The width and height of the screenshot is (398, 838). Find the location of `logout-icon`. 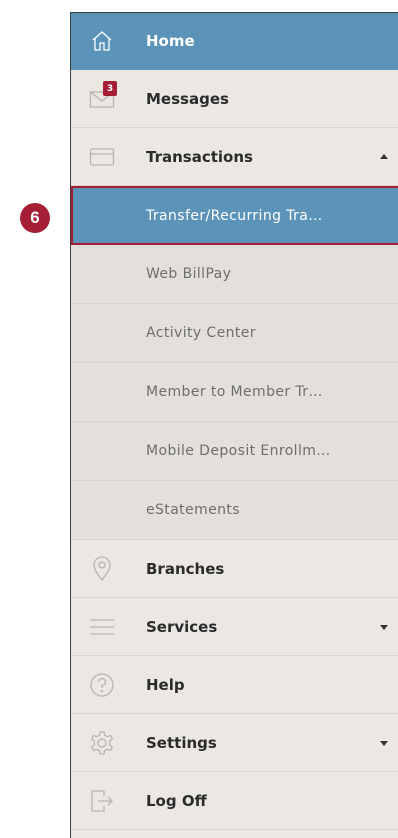

logout-icon is located at coordinates (102, 801).